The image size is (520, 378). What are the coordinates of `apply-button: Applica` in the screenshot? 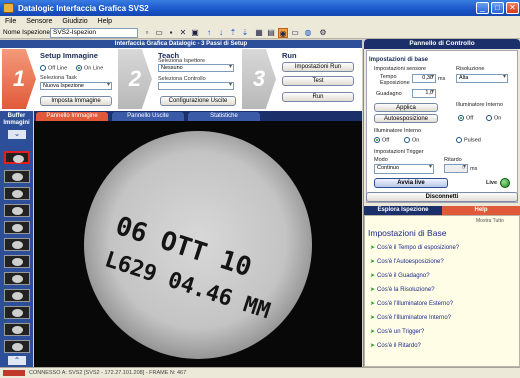 It's located at (406, 107).